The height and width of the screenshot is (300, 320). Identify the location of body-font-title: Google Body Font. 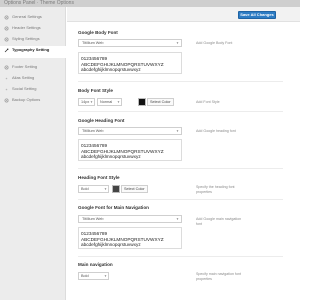
(98, 32).